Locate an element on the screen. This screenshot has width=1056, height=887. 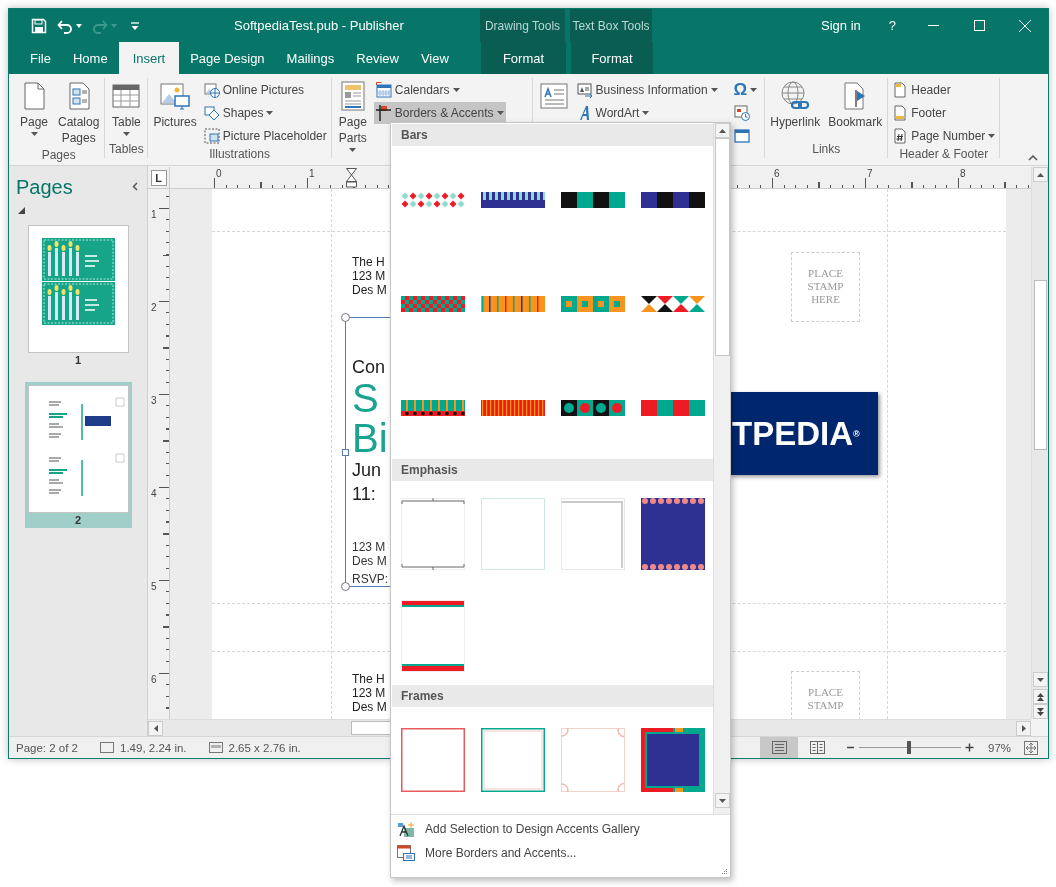
double-up-arrow-icon is located at coordinates (1040, 696).